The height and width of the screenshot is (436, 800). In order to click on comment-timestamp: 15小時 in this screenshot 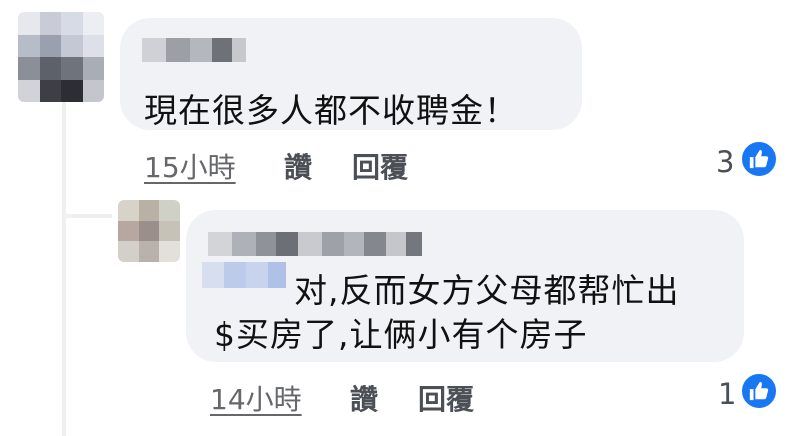, I will do `click(190, 166)`.